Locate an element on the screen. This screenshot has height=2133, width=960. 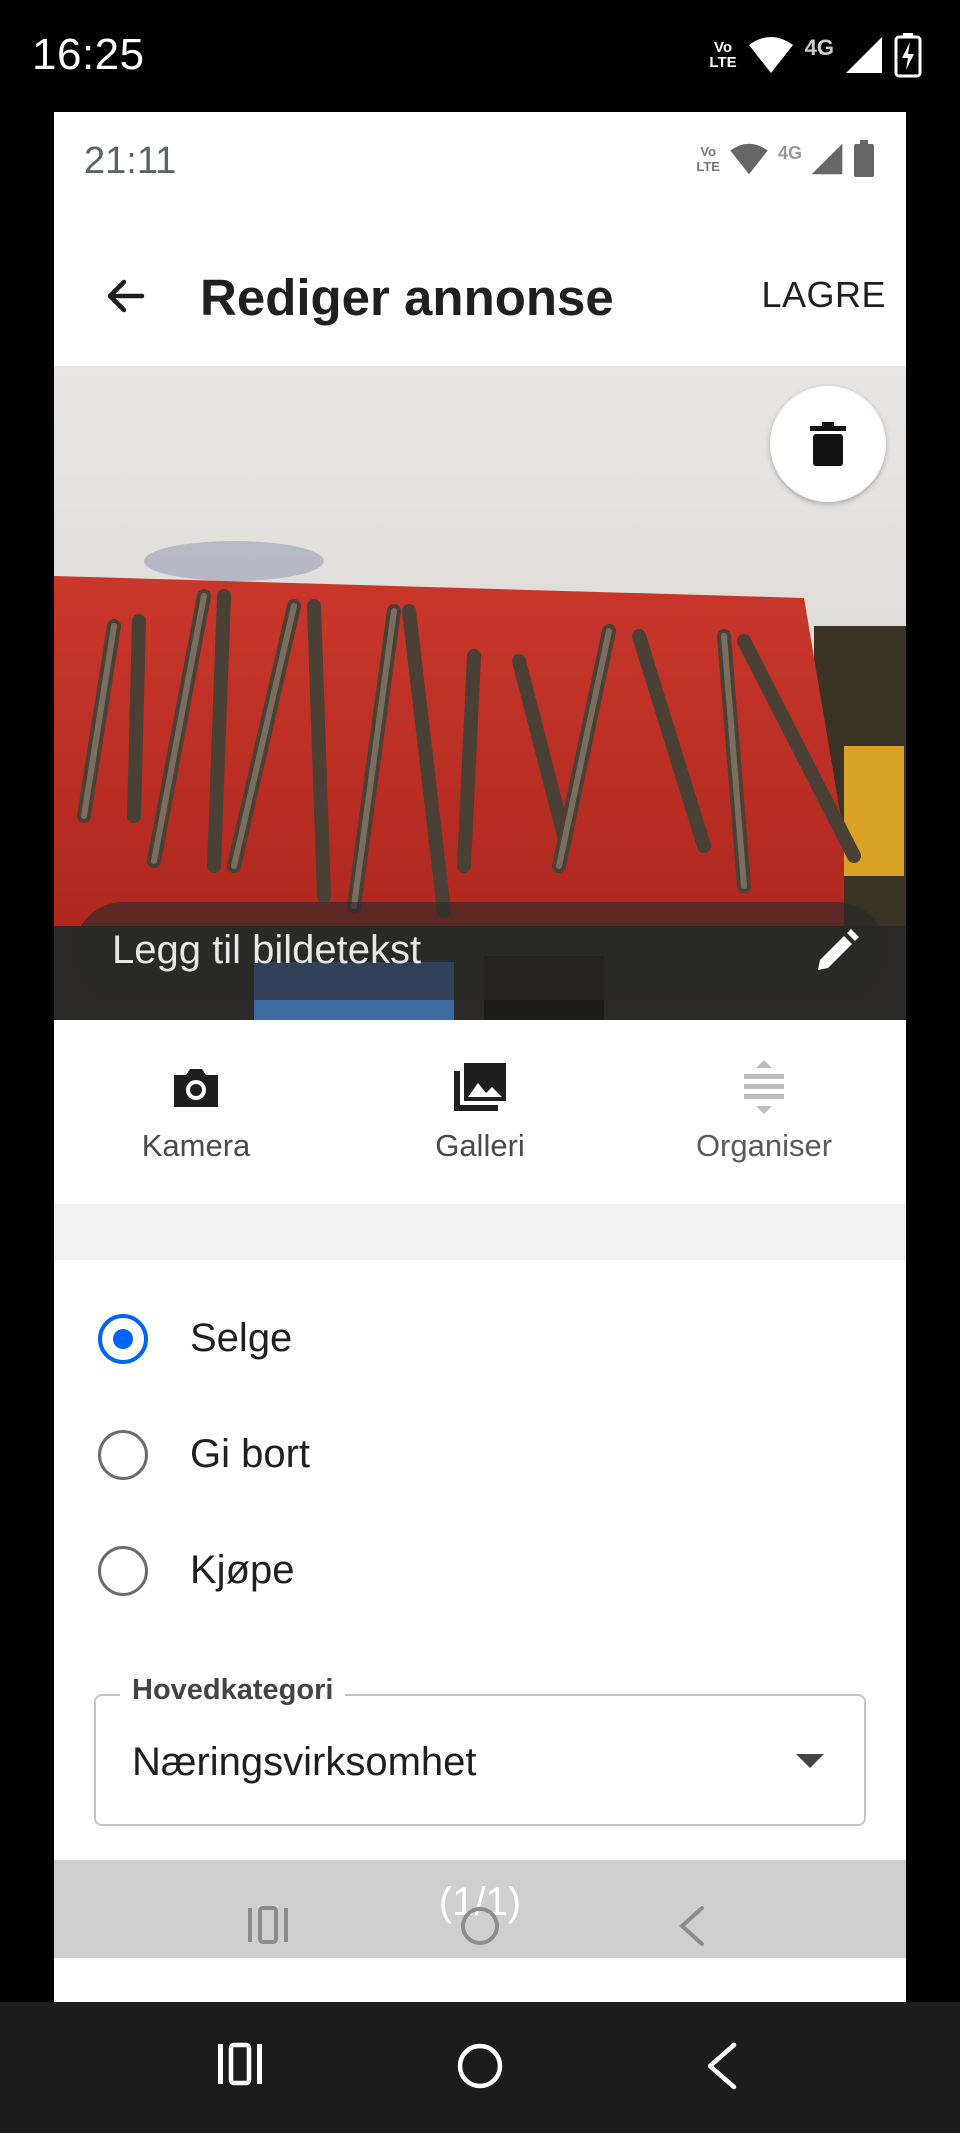
pencil-icon is located at coordinates (838, 949).